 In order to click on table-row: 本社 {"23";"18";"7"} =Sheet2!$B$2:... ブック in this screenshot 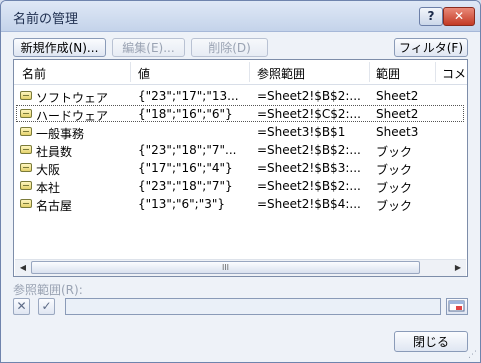, I will do `click(240, 186)`.